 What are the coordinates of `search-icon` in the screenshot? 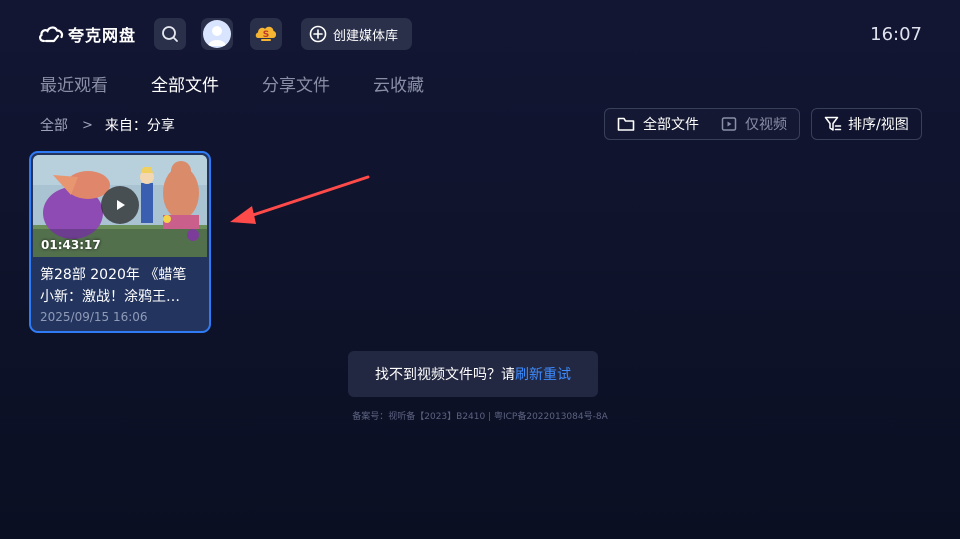 It's located at (170, 34).